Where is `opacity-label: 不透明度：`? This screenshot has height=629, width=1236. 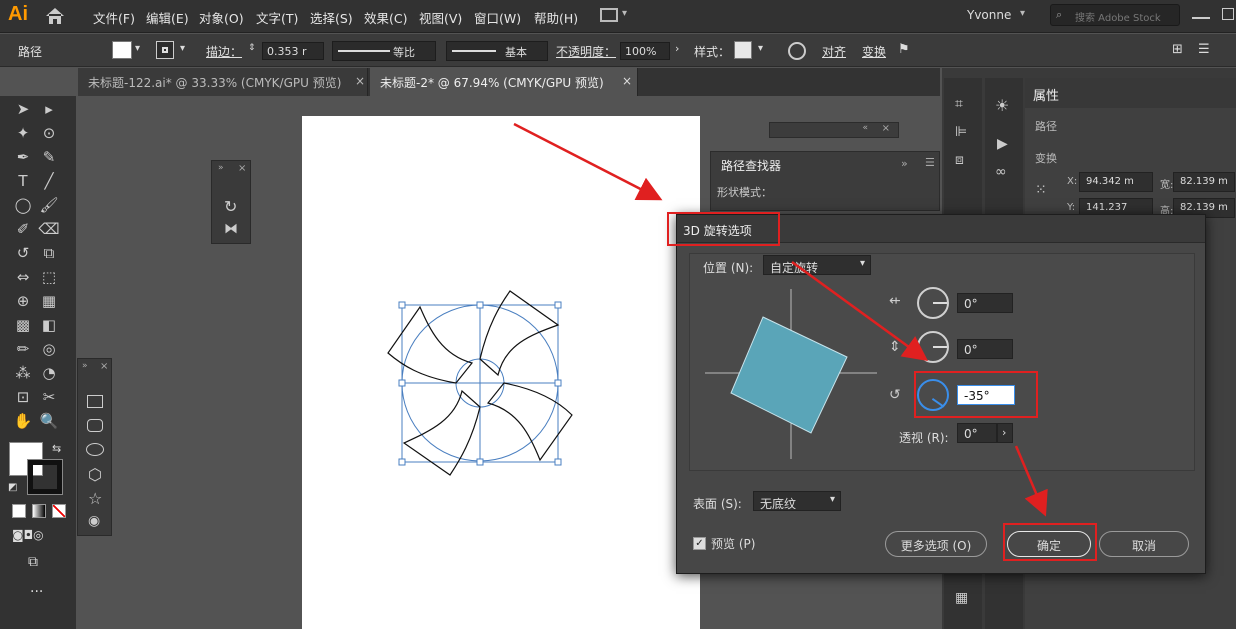
opacity-label: 不透明度： is located at coordinates (586, 51).